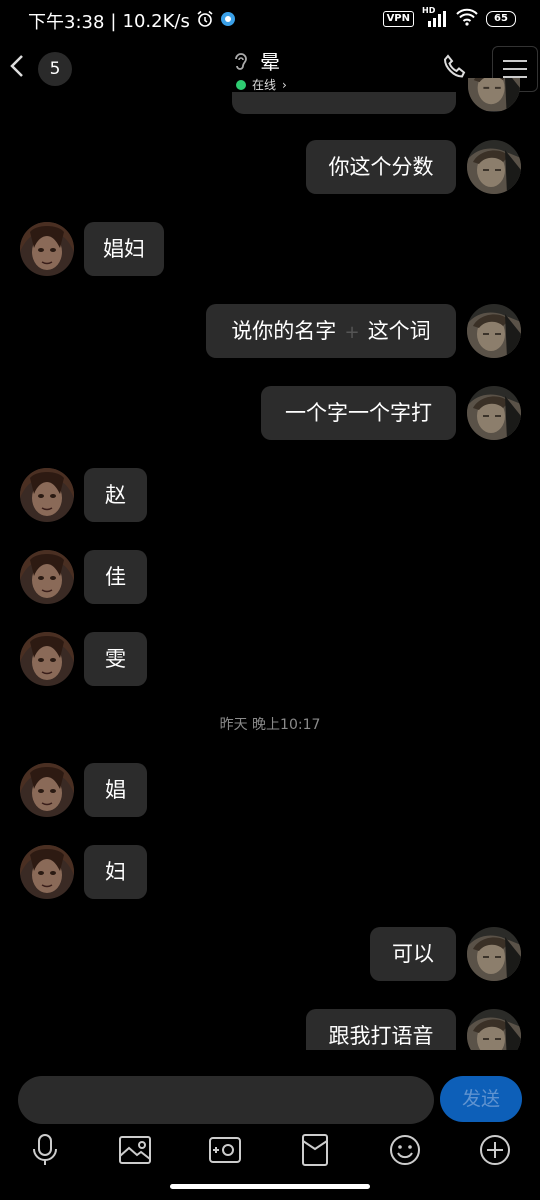 The width and height of the screenshot is (540, 1200). Describe the element at coordinates (205, 21) in the screenshot. I see `alarm-icon` at that location.